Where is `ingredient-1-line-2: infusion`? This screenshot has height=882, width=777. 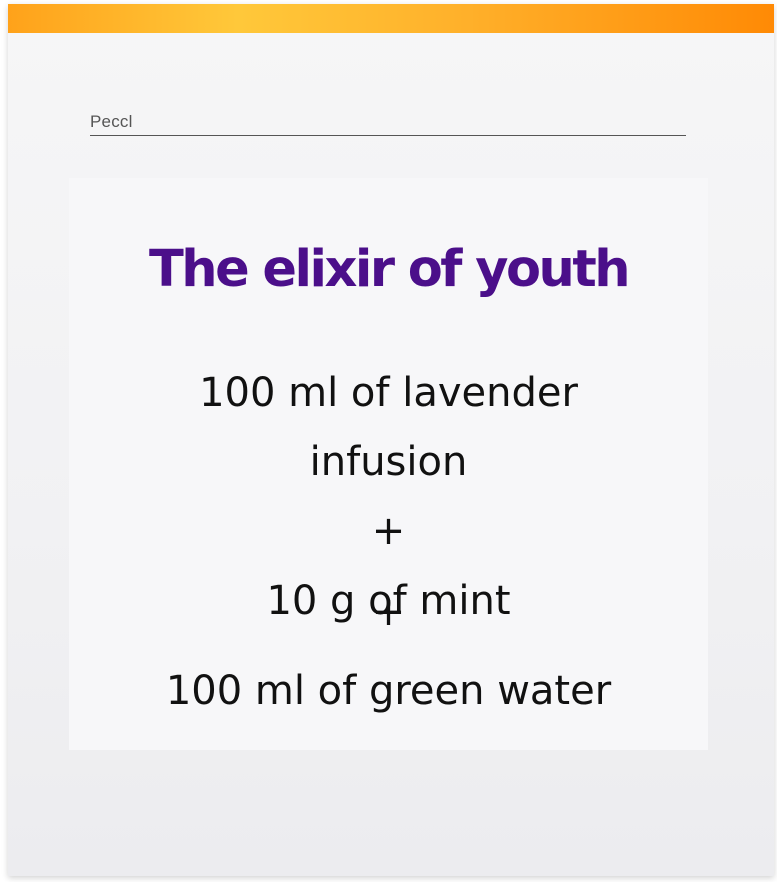
ingredient-1-line-2: infusion is located at coordinates (388, 462).